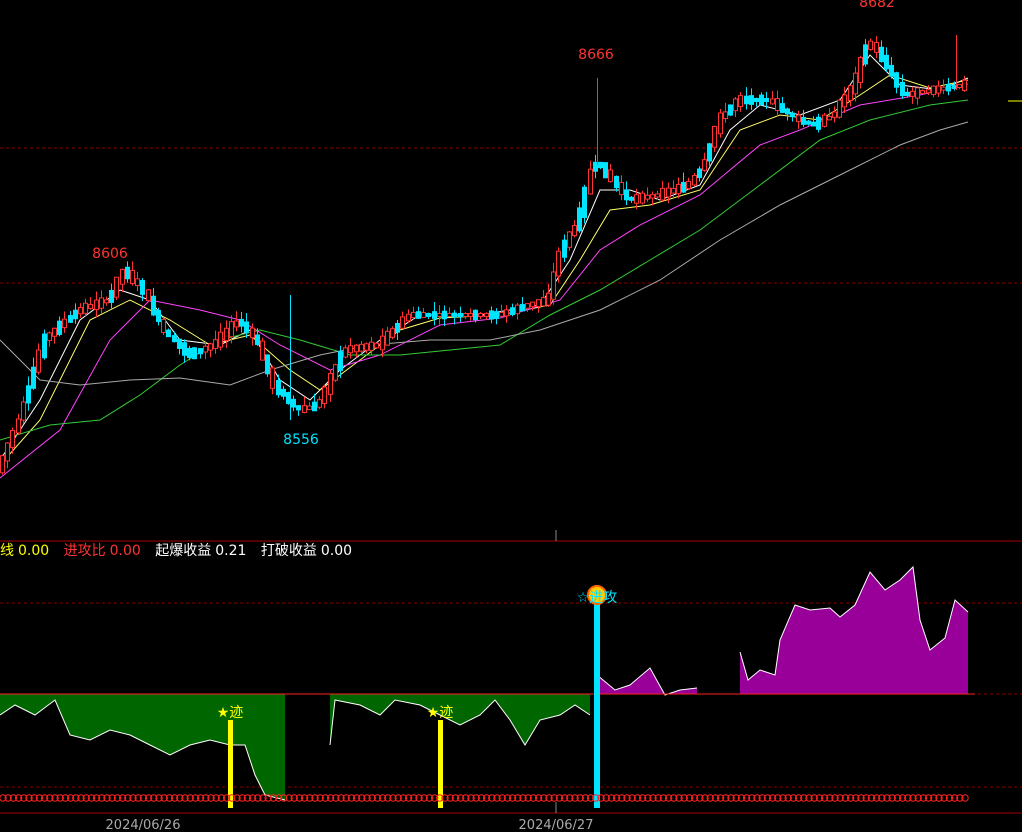 The image size is (1022, 832). What do you see at coordinates (336, 551) in the screenshot?
I see `legend-value-break: 0.00` at bounding box center [336, 551].